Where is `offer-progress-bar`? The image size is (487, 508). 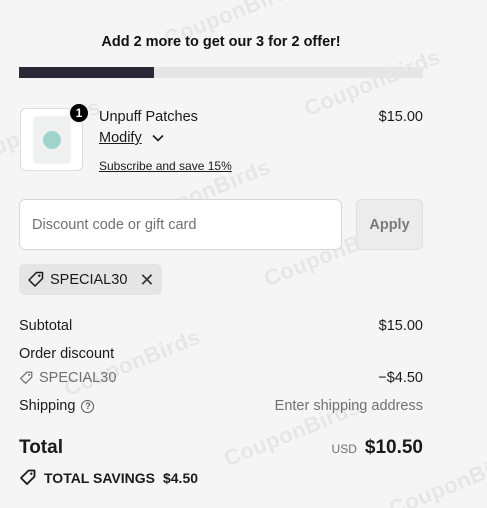 offer-progress-bar is located at coordinates (221, 72).